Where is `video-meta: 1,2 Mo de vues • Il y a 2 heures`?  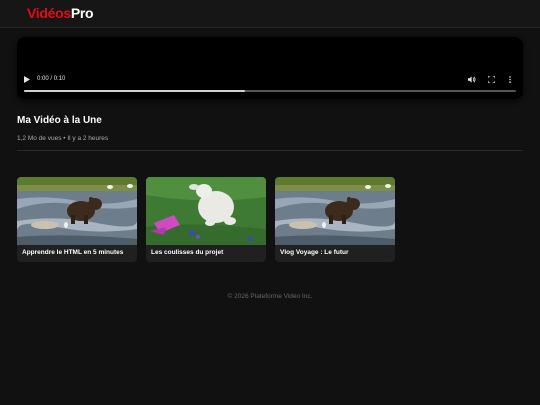
video-meta: 1,2 Mo de vues • Il y a 2 heures is located at coordinates (63, 138).